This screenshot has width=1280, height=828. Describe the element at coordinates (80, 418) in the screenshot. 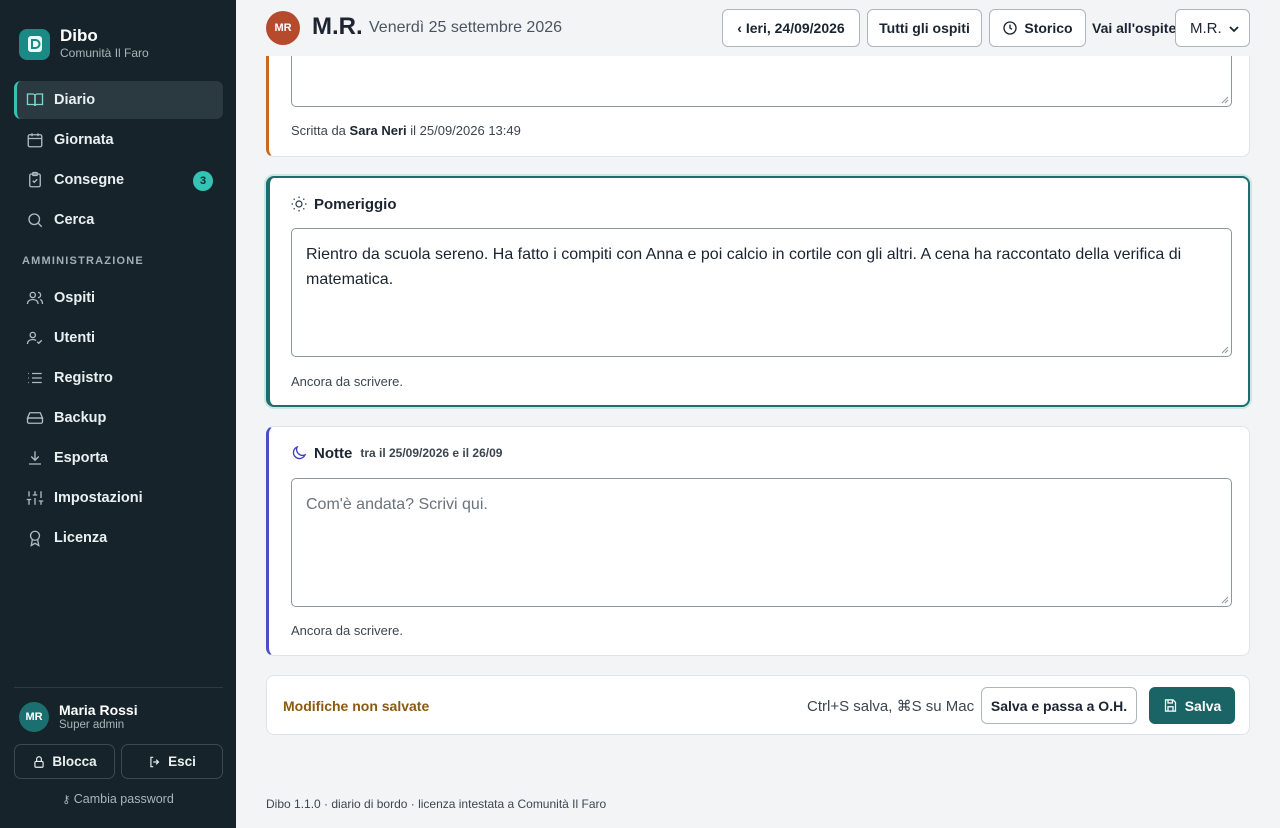

I see `nav-item-label: Backup` at that location.